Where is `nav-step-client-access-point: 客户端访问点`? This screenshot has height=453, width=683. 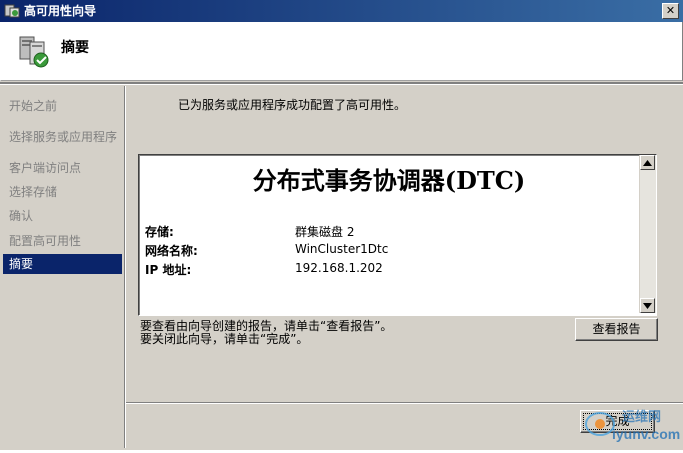
nav-step-client-access-point: 客户端访问点 is located at coordinates (45, 168).